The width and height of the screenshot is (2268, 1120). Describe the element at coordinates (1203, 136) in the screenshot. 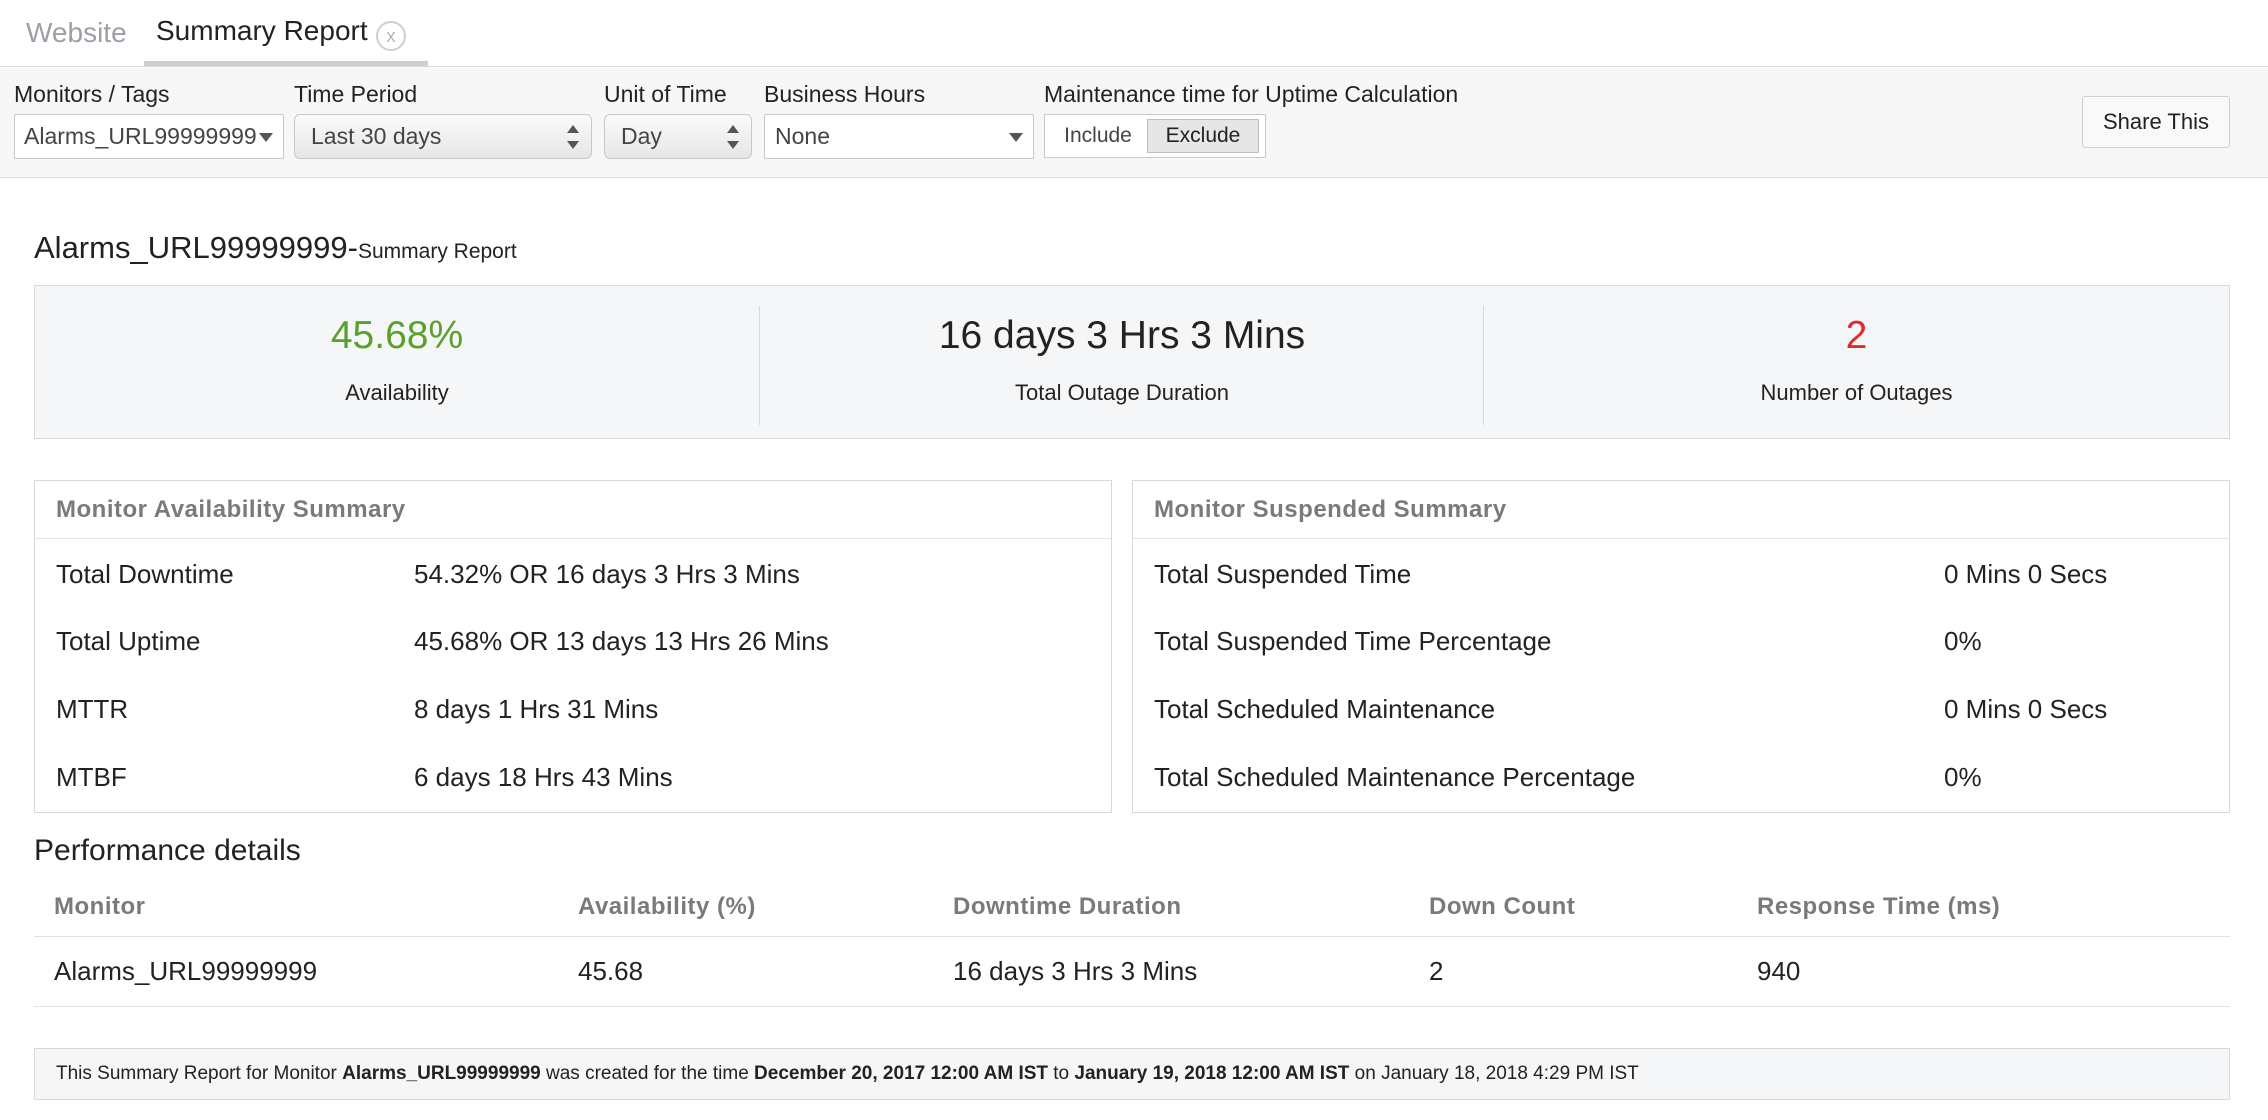

I see `exclude-option: Exclude` at that location.